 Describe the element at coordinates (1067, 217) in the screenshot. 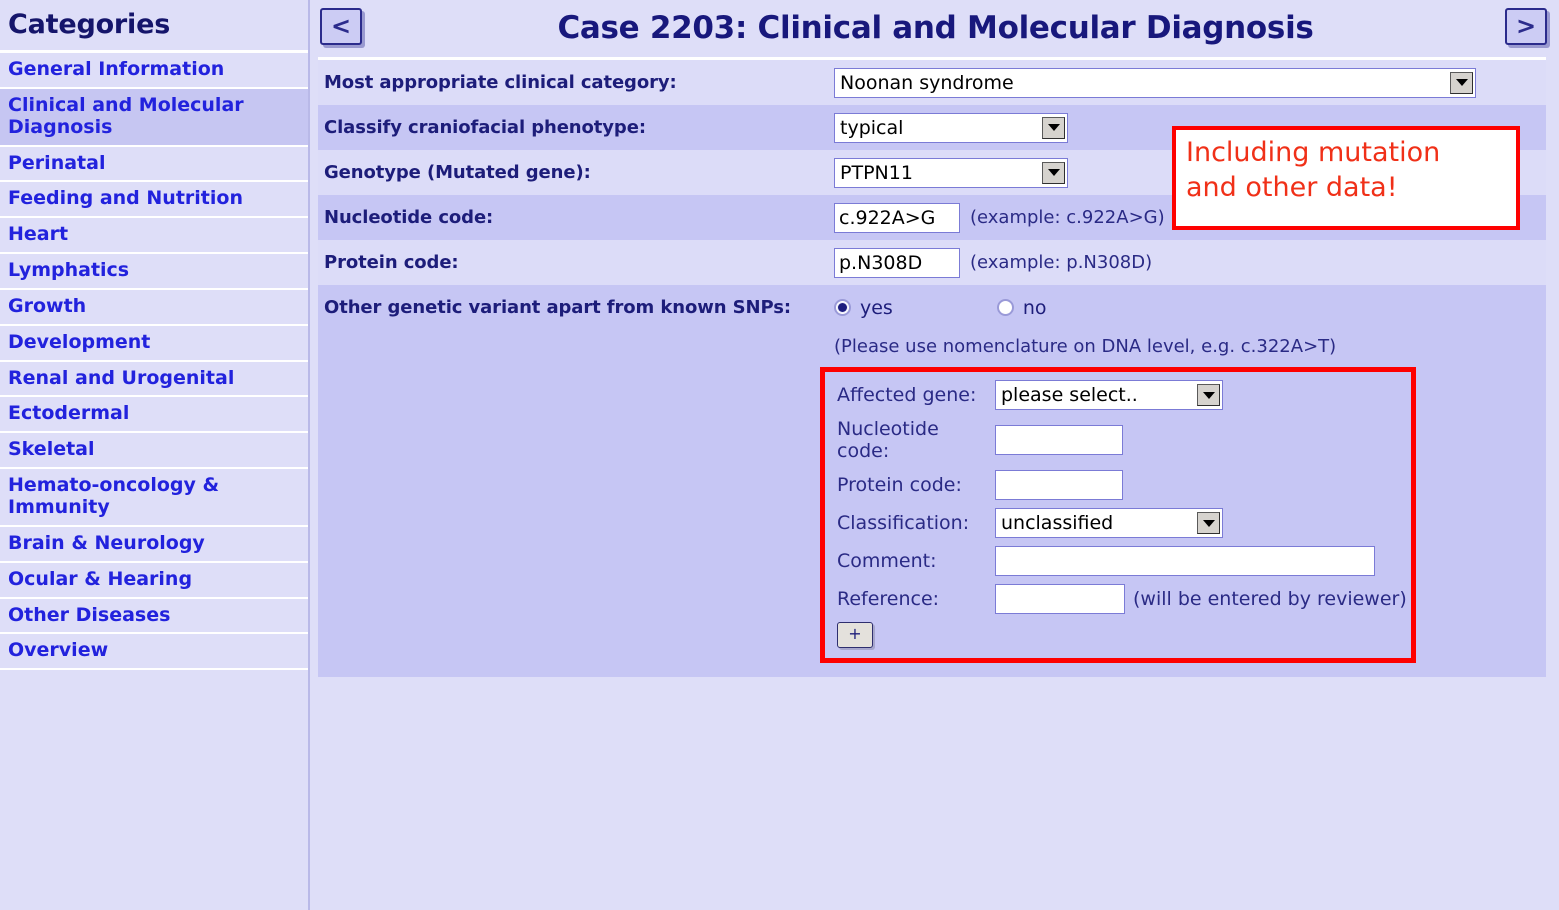

I see `nucleotide-code-example: (example: c.922A>G)` at that location.